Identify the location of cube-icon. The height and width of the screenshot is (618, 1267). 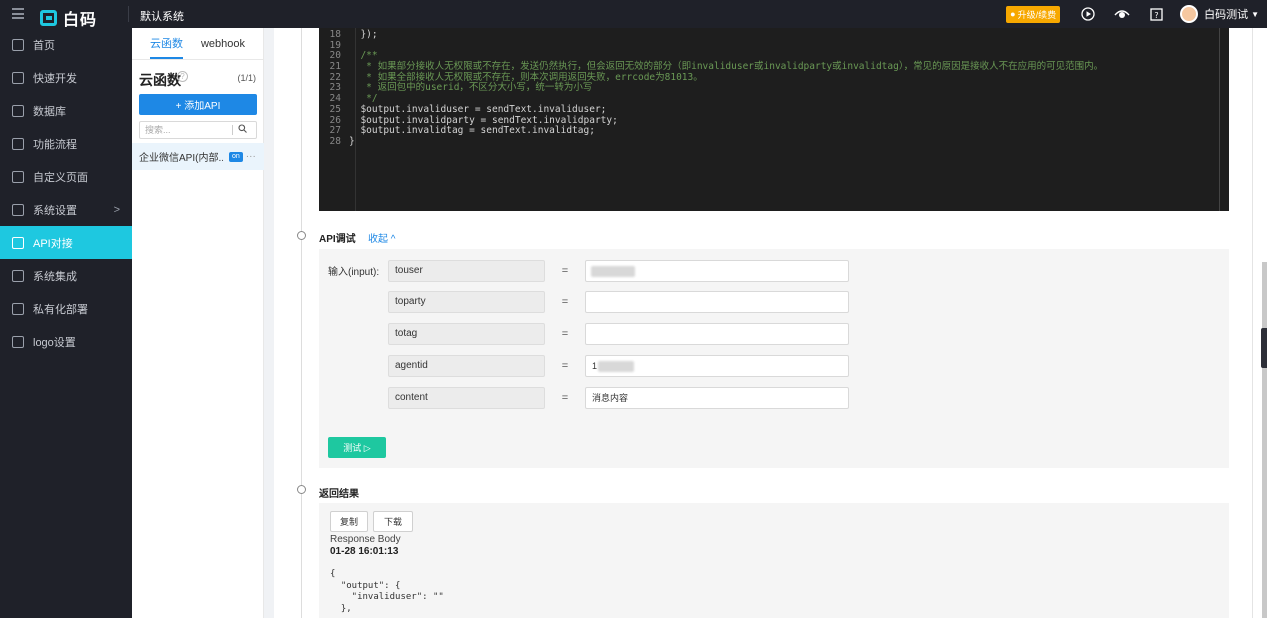
(18, 77).